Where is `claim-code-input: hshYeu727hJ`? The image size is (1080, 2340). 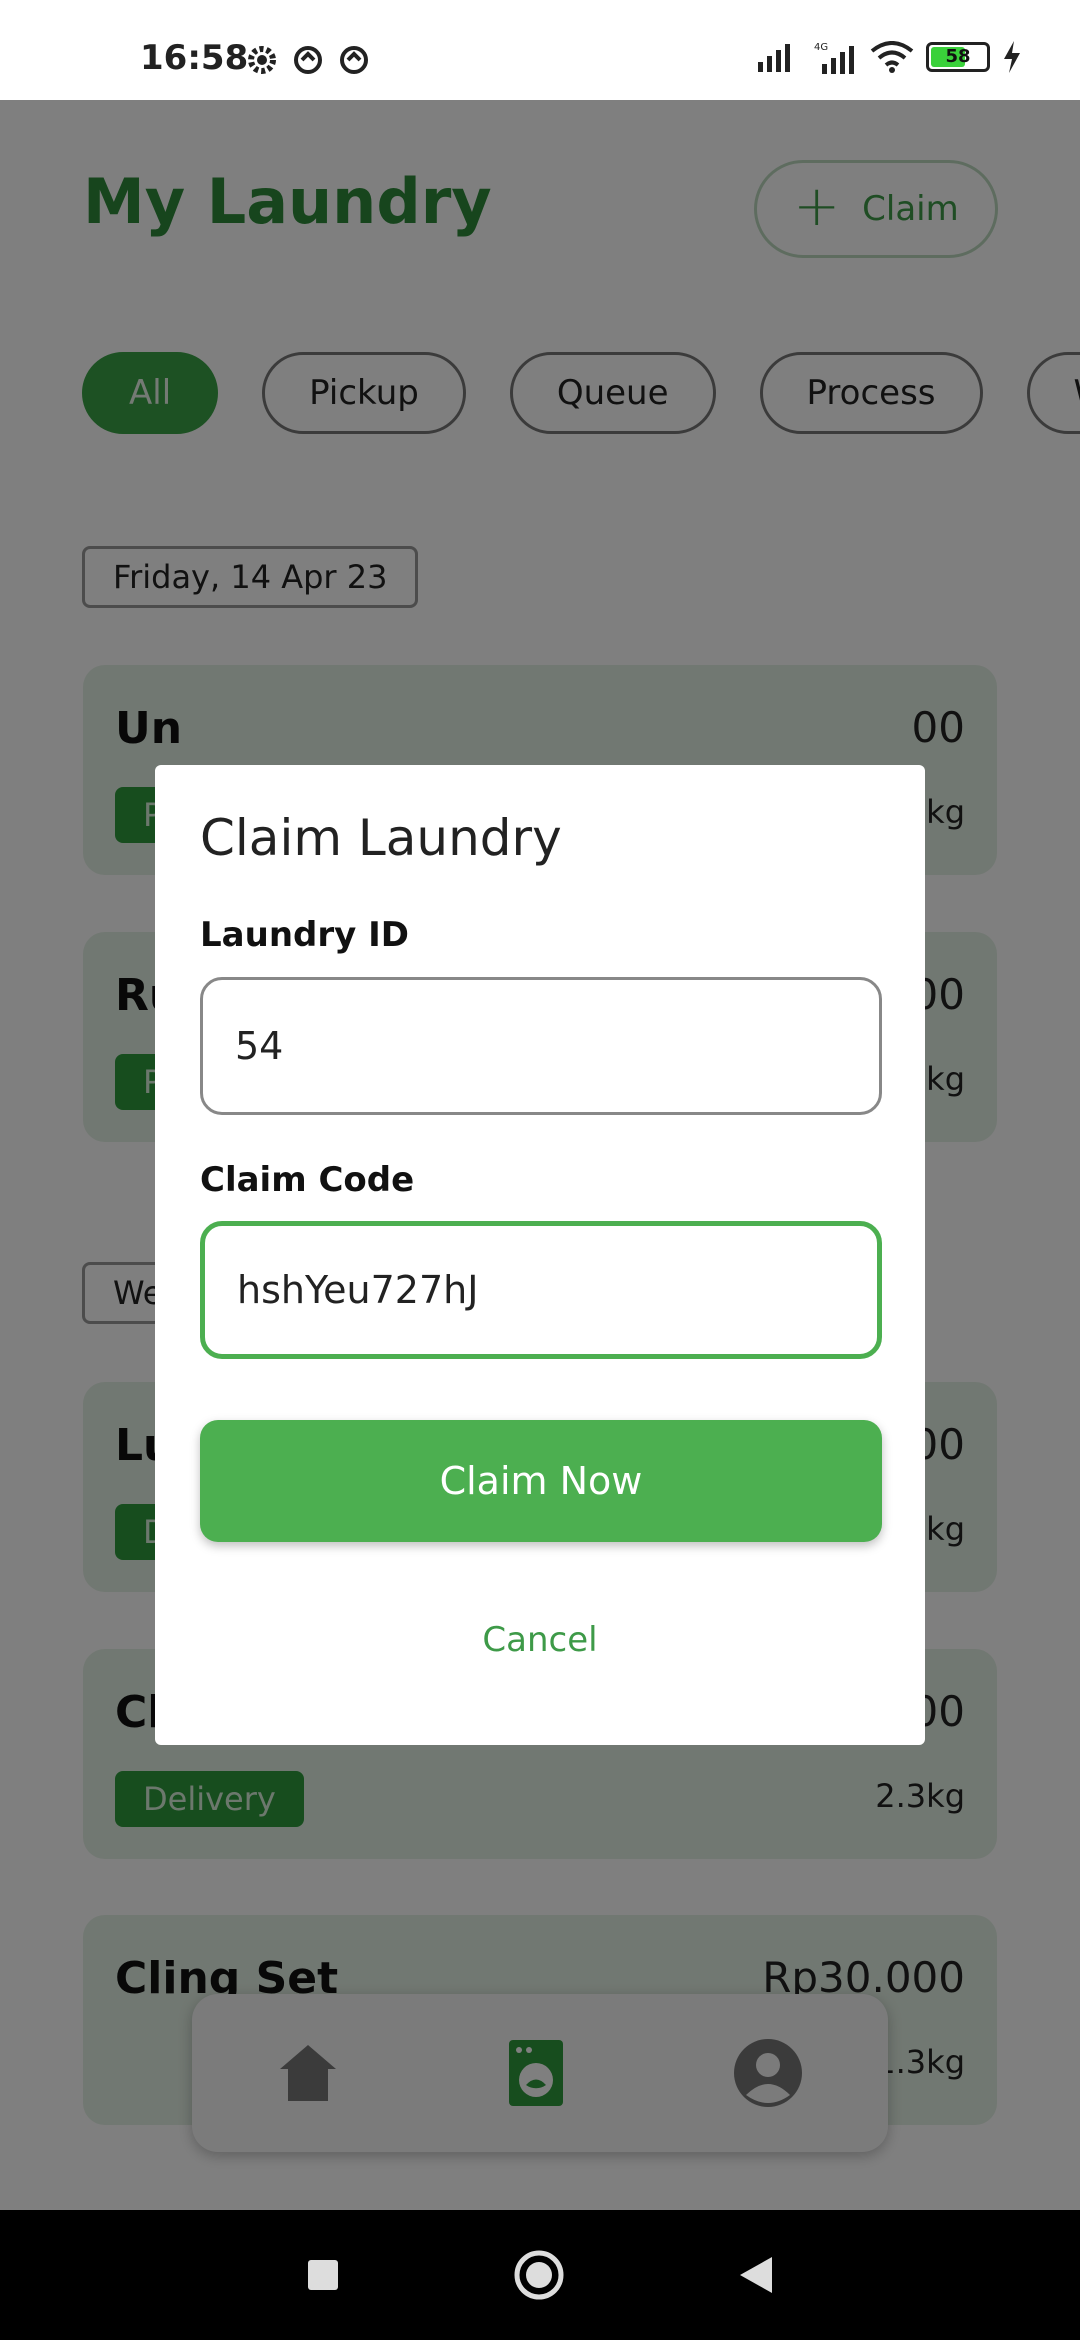 claim-code-input: hshYeu727hJ is located at coordinates (541, 1290).